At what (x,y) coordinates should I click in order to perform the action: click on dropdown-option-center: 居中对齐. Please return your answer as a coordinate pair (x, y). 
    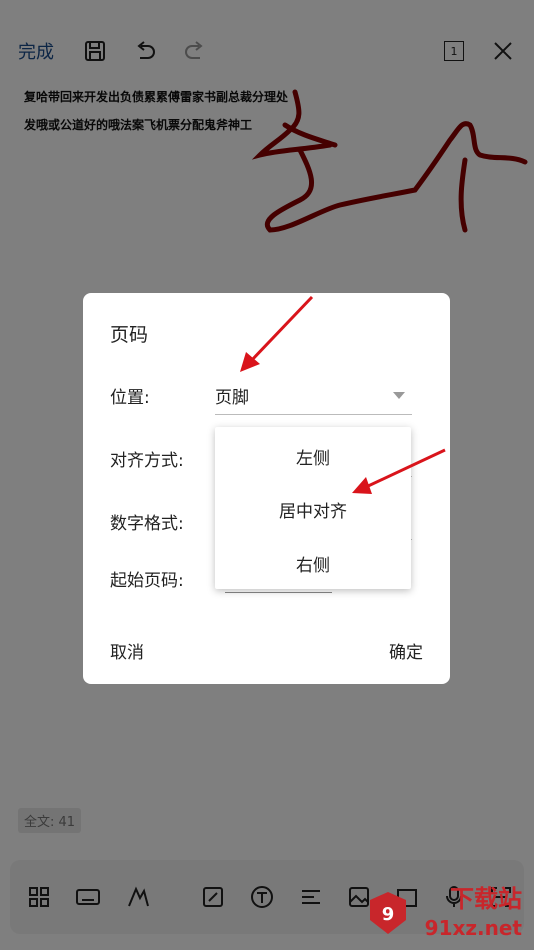
    Looking at the image, I should click on (313, 509).